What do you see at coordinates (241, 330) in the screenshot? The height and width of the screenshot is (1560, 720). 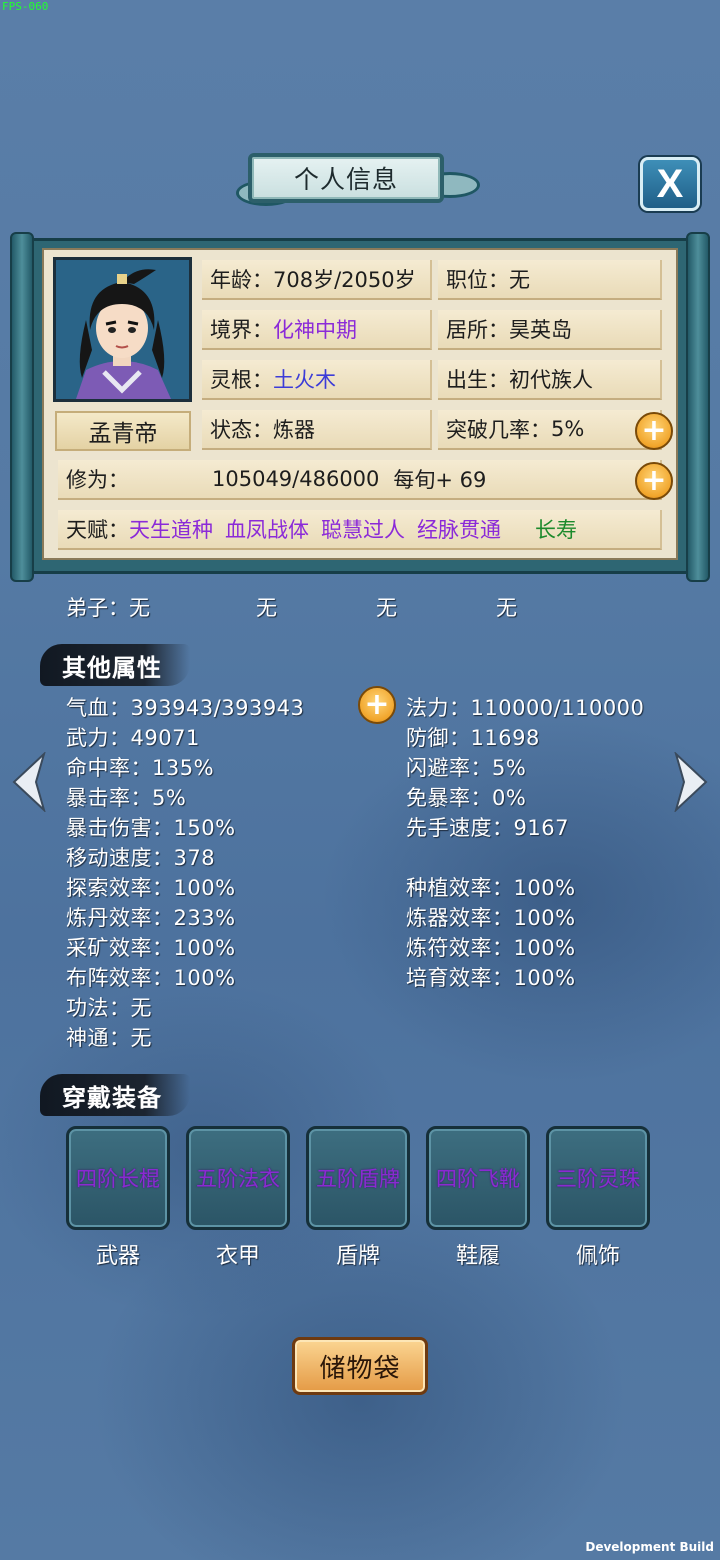 I see `realm-label: 境界：` at bounding box center [241, 330].